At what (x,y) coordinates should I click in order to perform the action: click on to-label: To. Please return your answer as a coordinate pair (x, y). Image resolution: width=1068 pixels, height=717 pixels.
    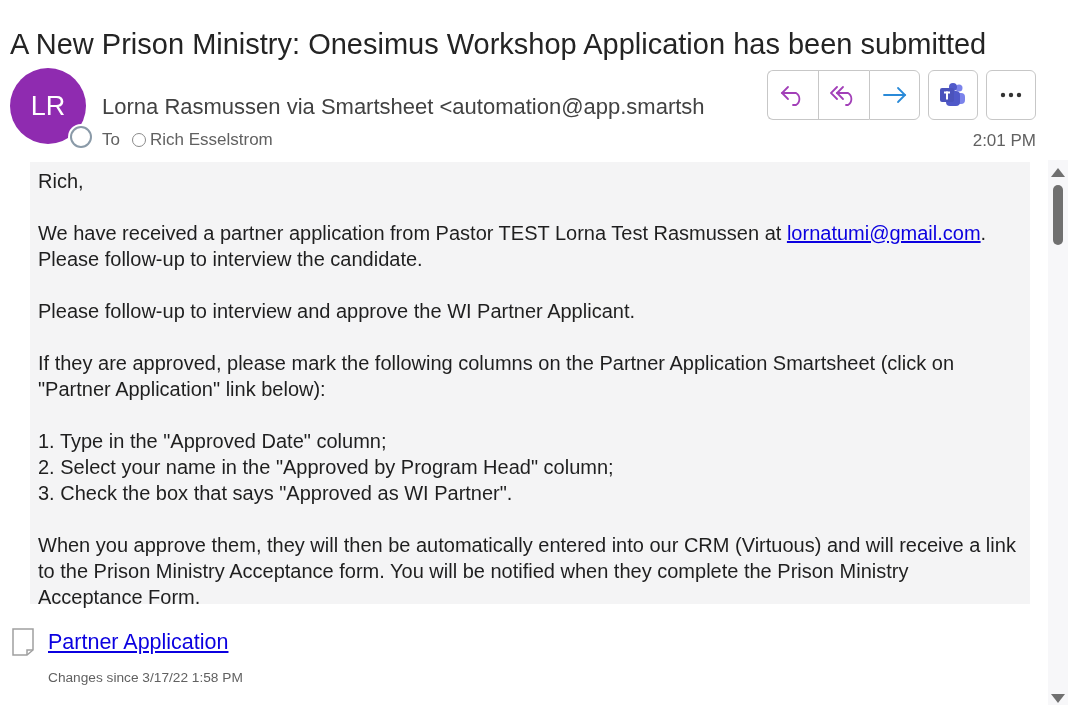
    Looking at the image, I should click on (111, 140).